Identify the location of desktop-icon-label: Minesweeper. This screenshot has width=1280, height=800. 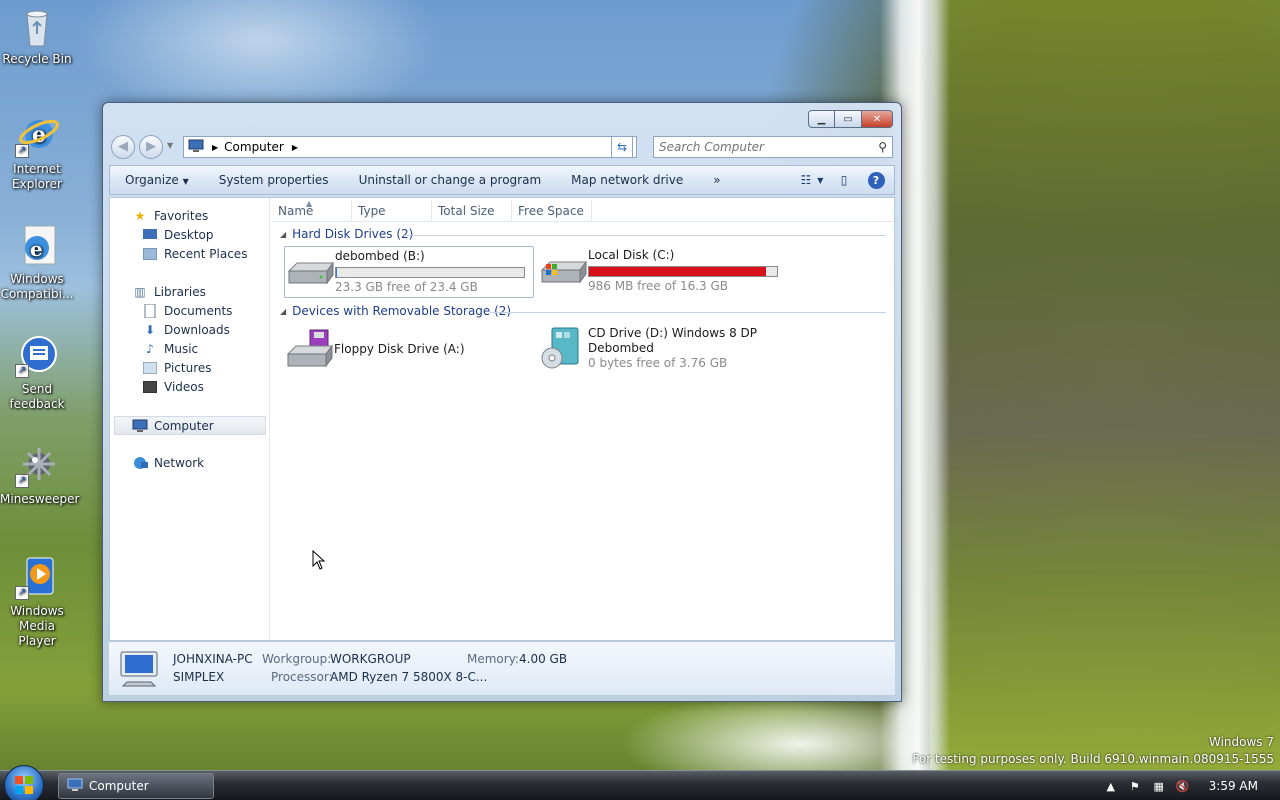
(40, 499).